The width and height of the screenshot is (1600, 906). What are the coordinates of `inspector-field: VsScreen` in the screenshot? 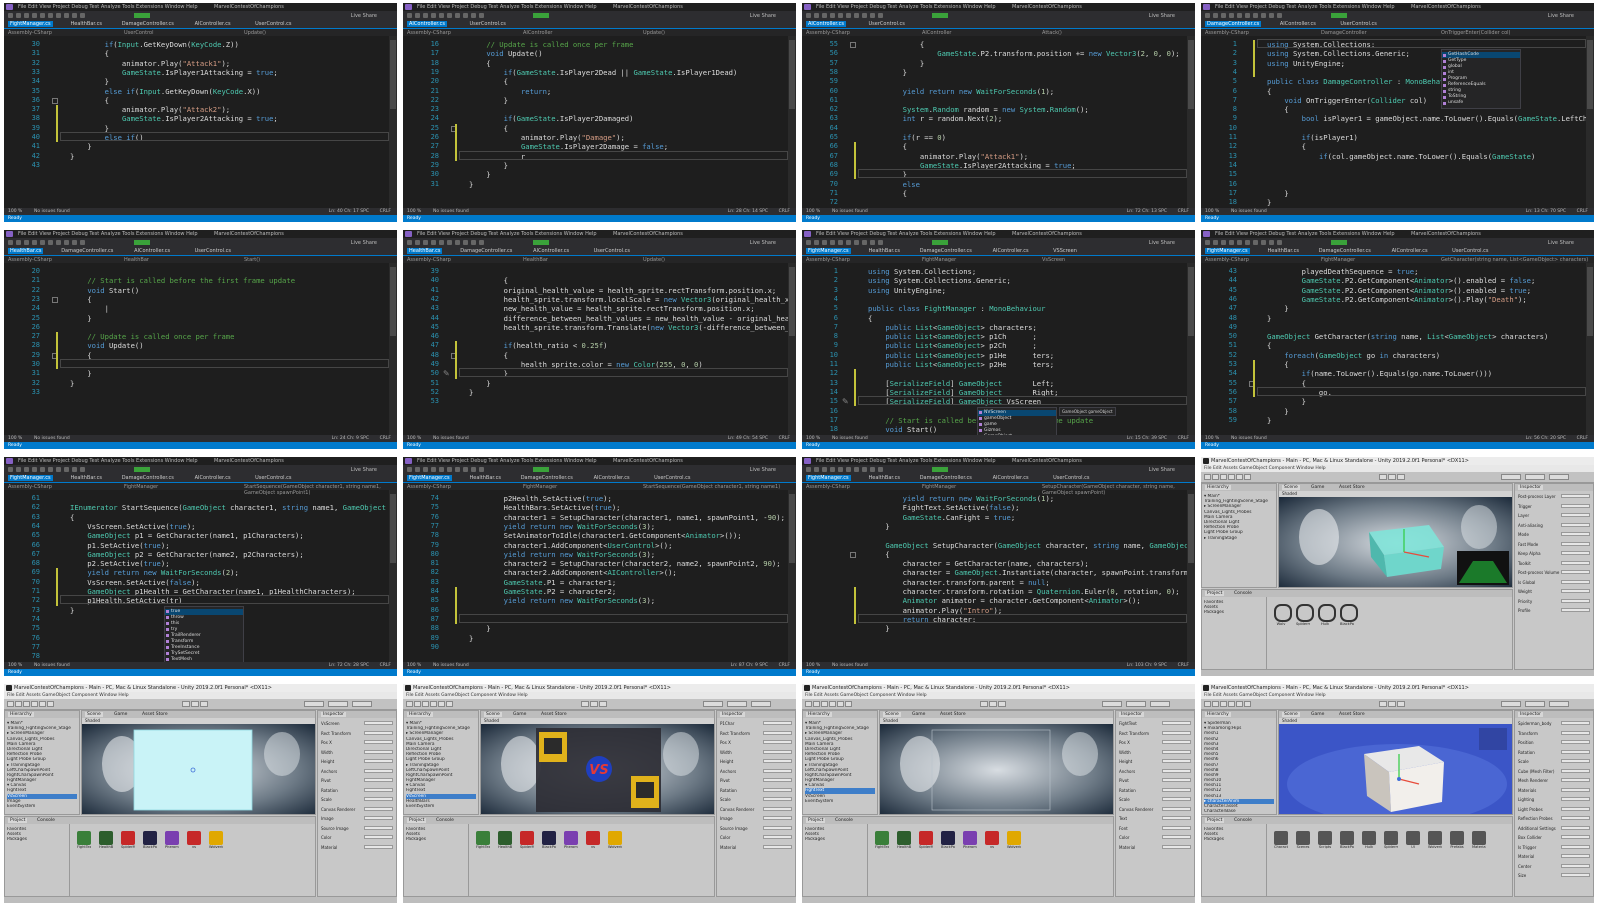 It's located at (357, 723).